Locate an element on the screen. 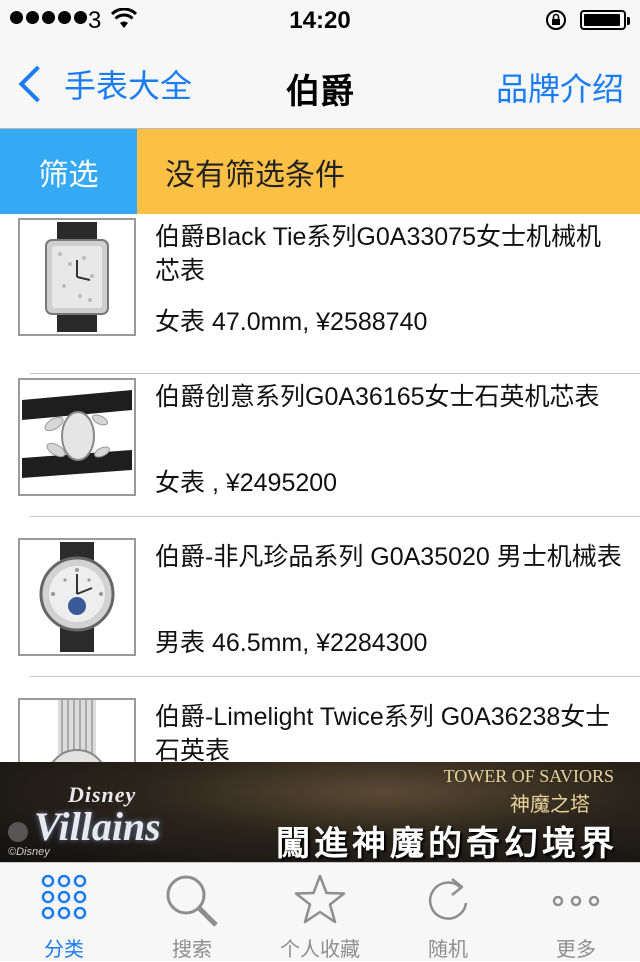 This screenshot has height=962, width=640. list-item: 伯爵-Limelight Twice系列 G0A36238女士石英表 is located at coordinates (320, 719).